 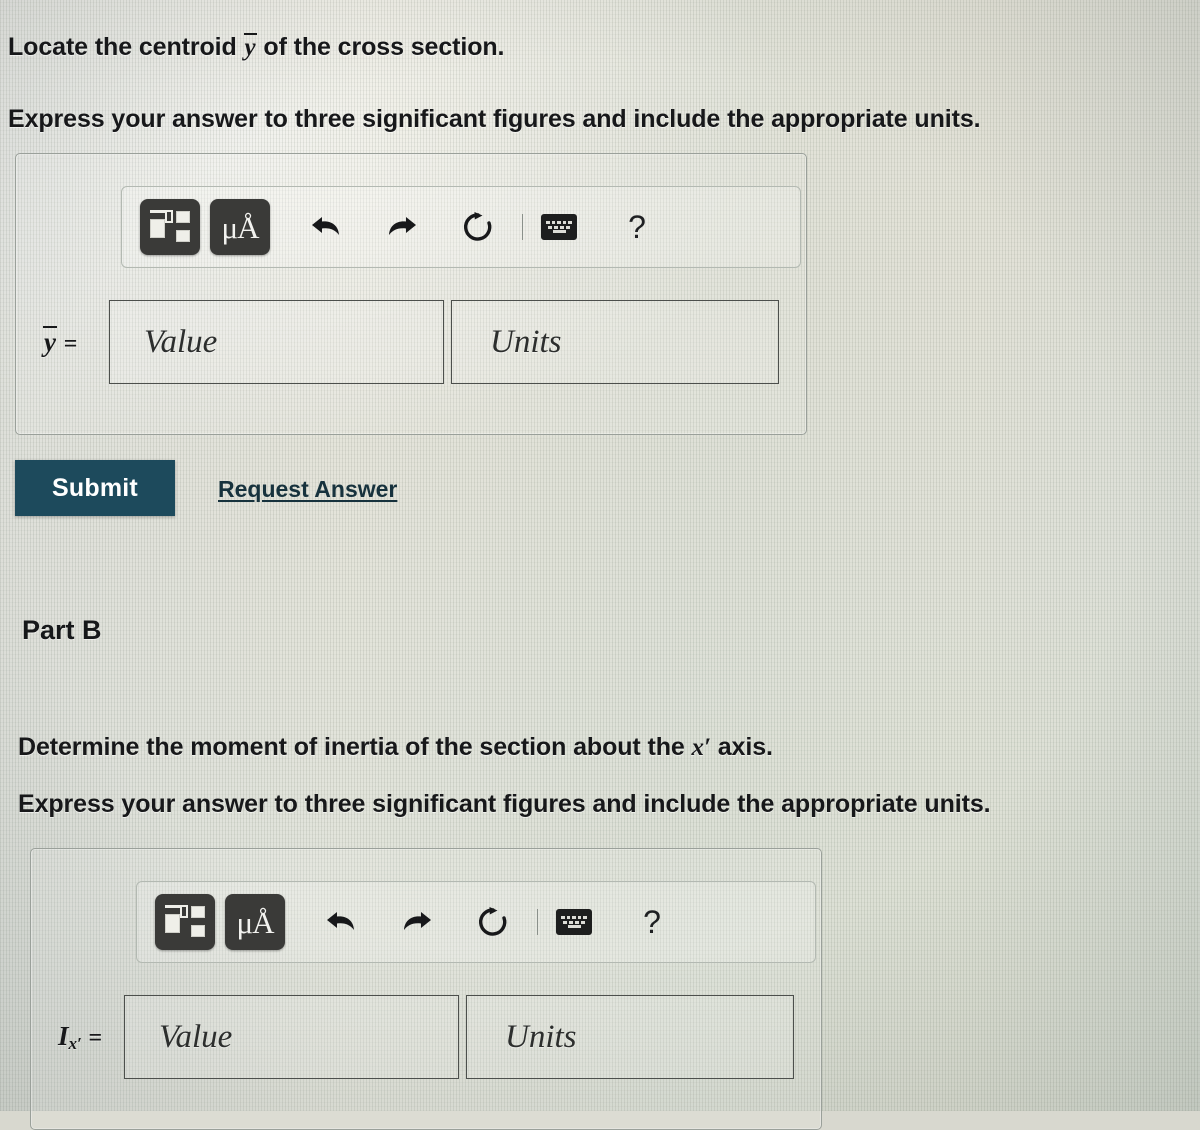 I want to click on submit-button: Submit, so click(x=95, y=488).